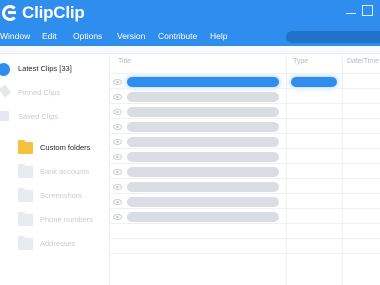 This screenshot has height=285, width=380. I want to click on search-input, so click(333, 37).